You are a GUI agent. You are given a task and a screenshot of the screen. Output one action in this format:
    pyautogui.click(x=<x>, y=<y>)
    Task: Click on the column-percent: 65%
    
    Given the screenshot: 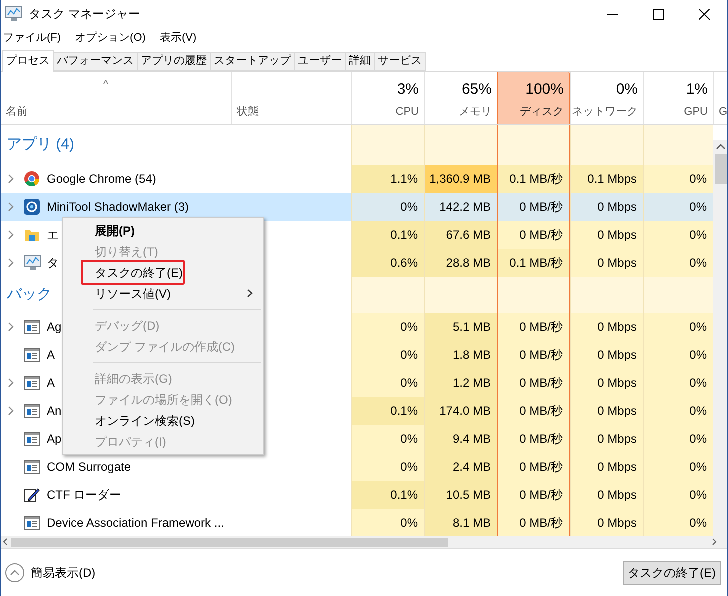 What is the action you would take?
    pyautogui.click(x=477, y=90)
    